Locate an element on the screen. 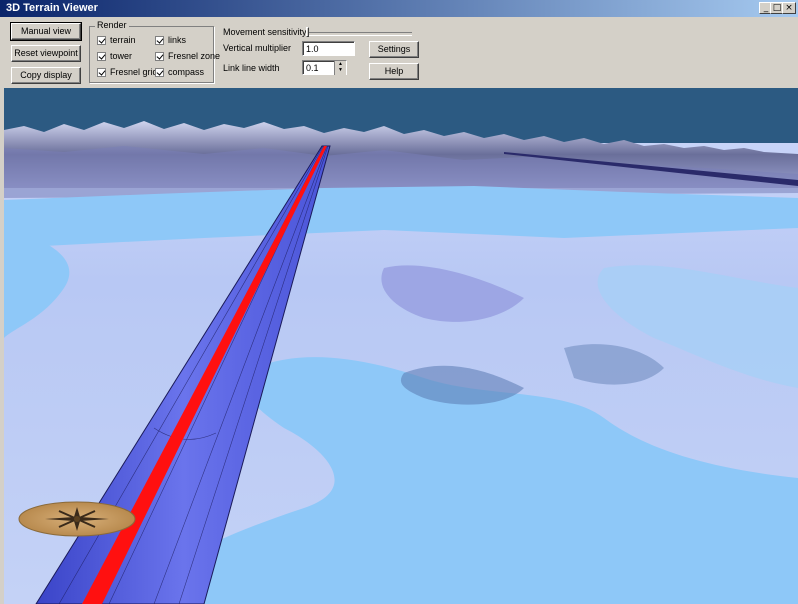 This screenshot has height=604, width=798. help-button: Help is located at coordinates (394, 71).